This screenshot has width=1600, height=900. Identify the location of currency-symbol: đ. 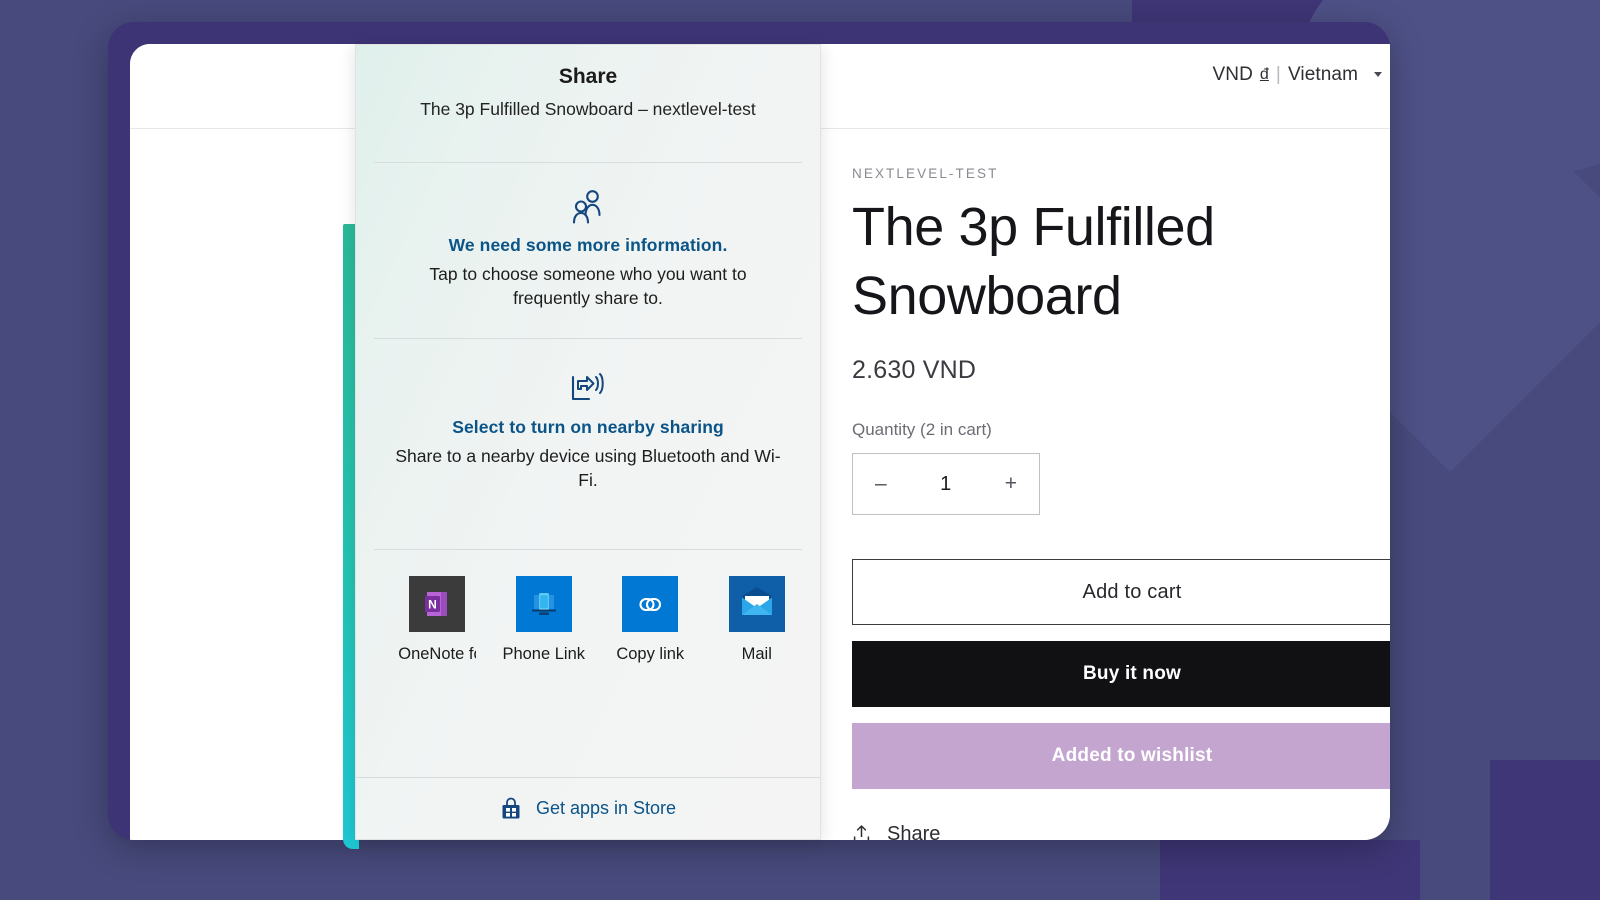
(1264, 74).